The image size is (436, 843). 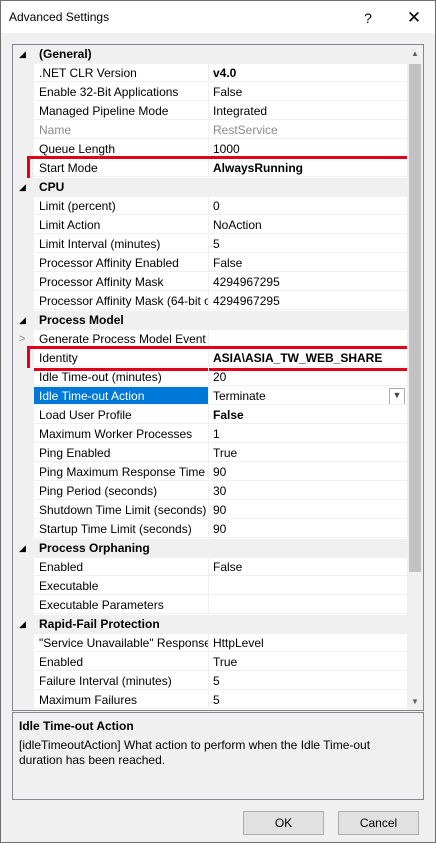 I want to click on property-value: 1, so click(x=308, y=434).